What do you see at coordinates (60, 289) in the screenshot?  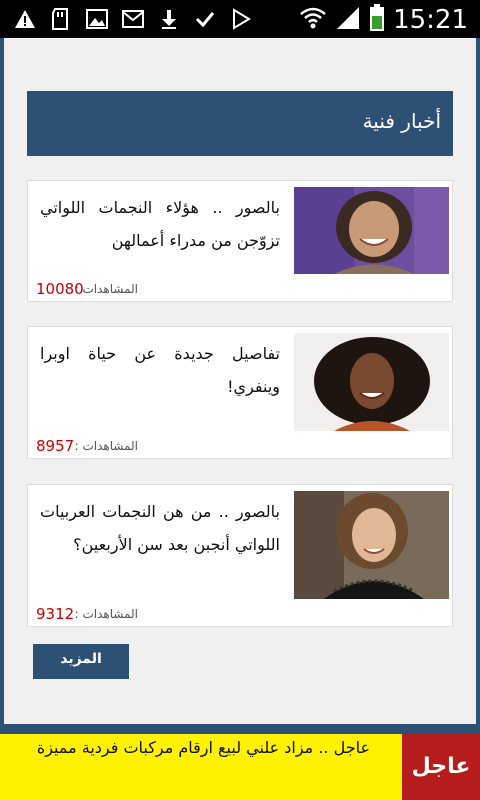 I see `views-count: 10080` at bounding box center [60, 289].